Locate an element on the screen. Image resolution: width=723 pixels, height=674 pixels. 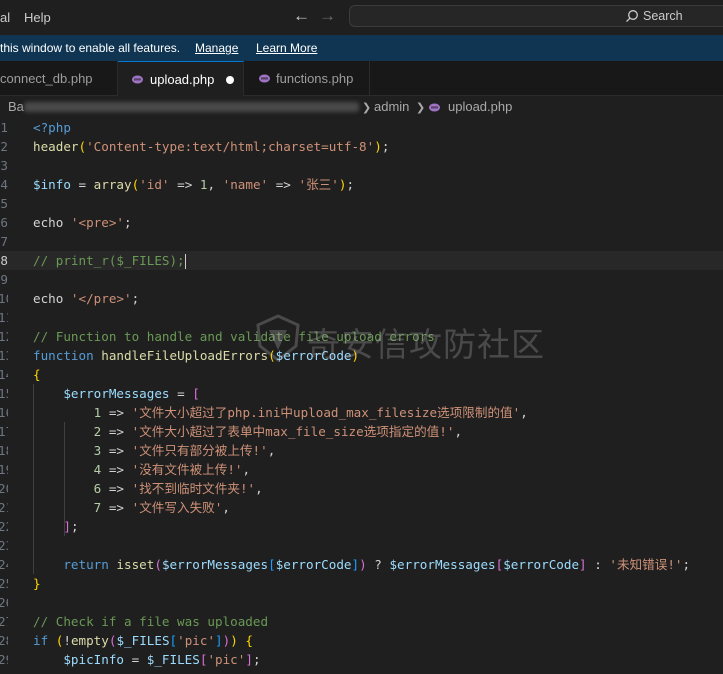
code-line: 10 echo '</pre>'; is located at coordinates (361, 298).